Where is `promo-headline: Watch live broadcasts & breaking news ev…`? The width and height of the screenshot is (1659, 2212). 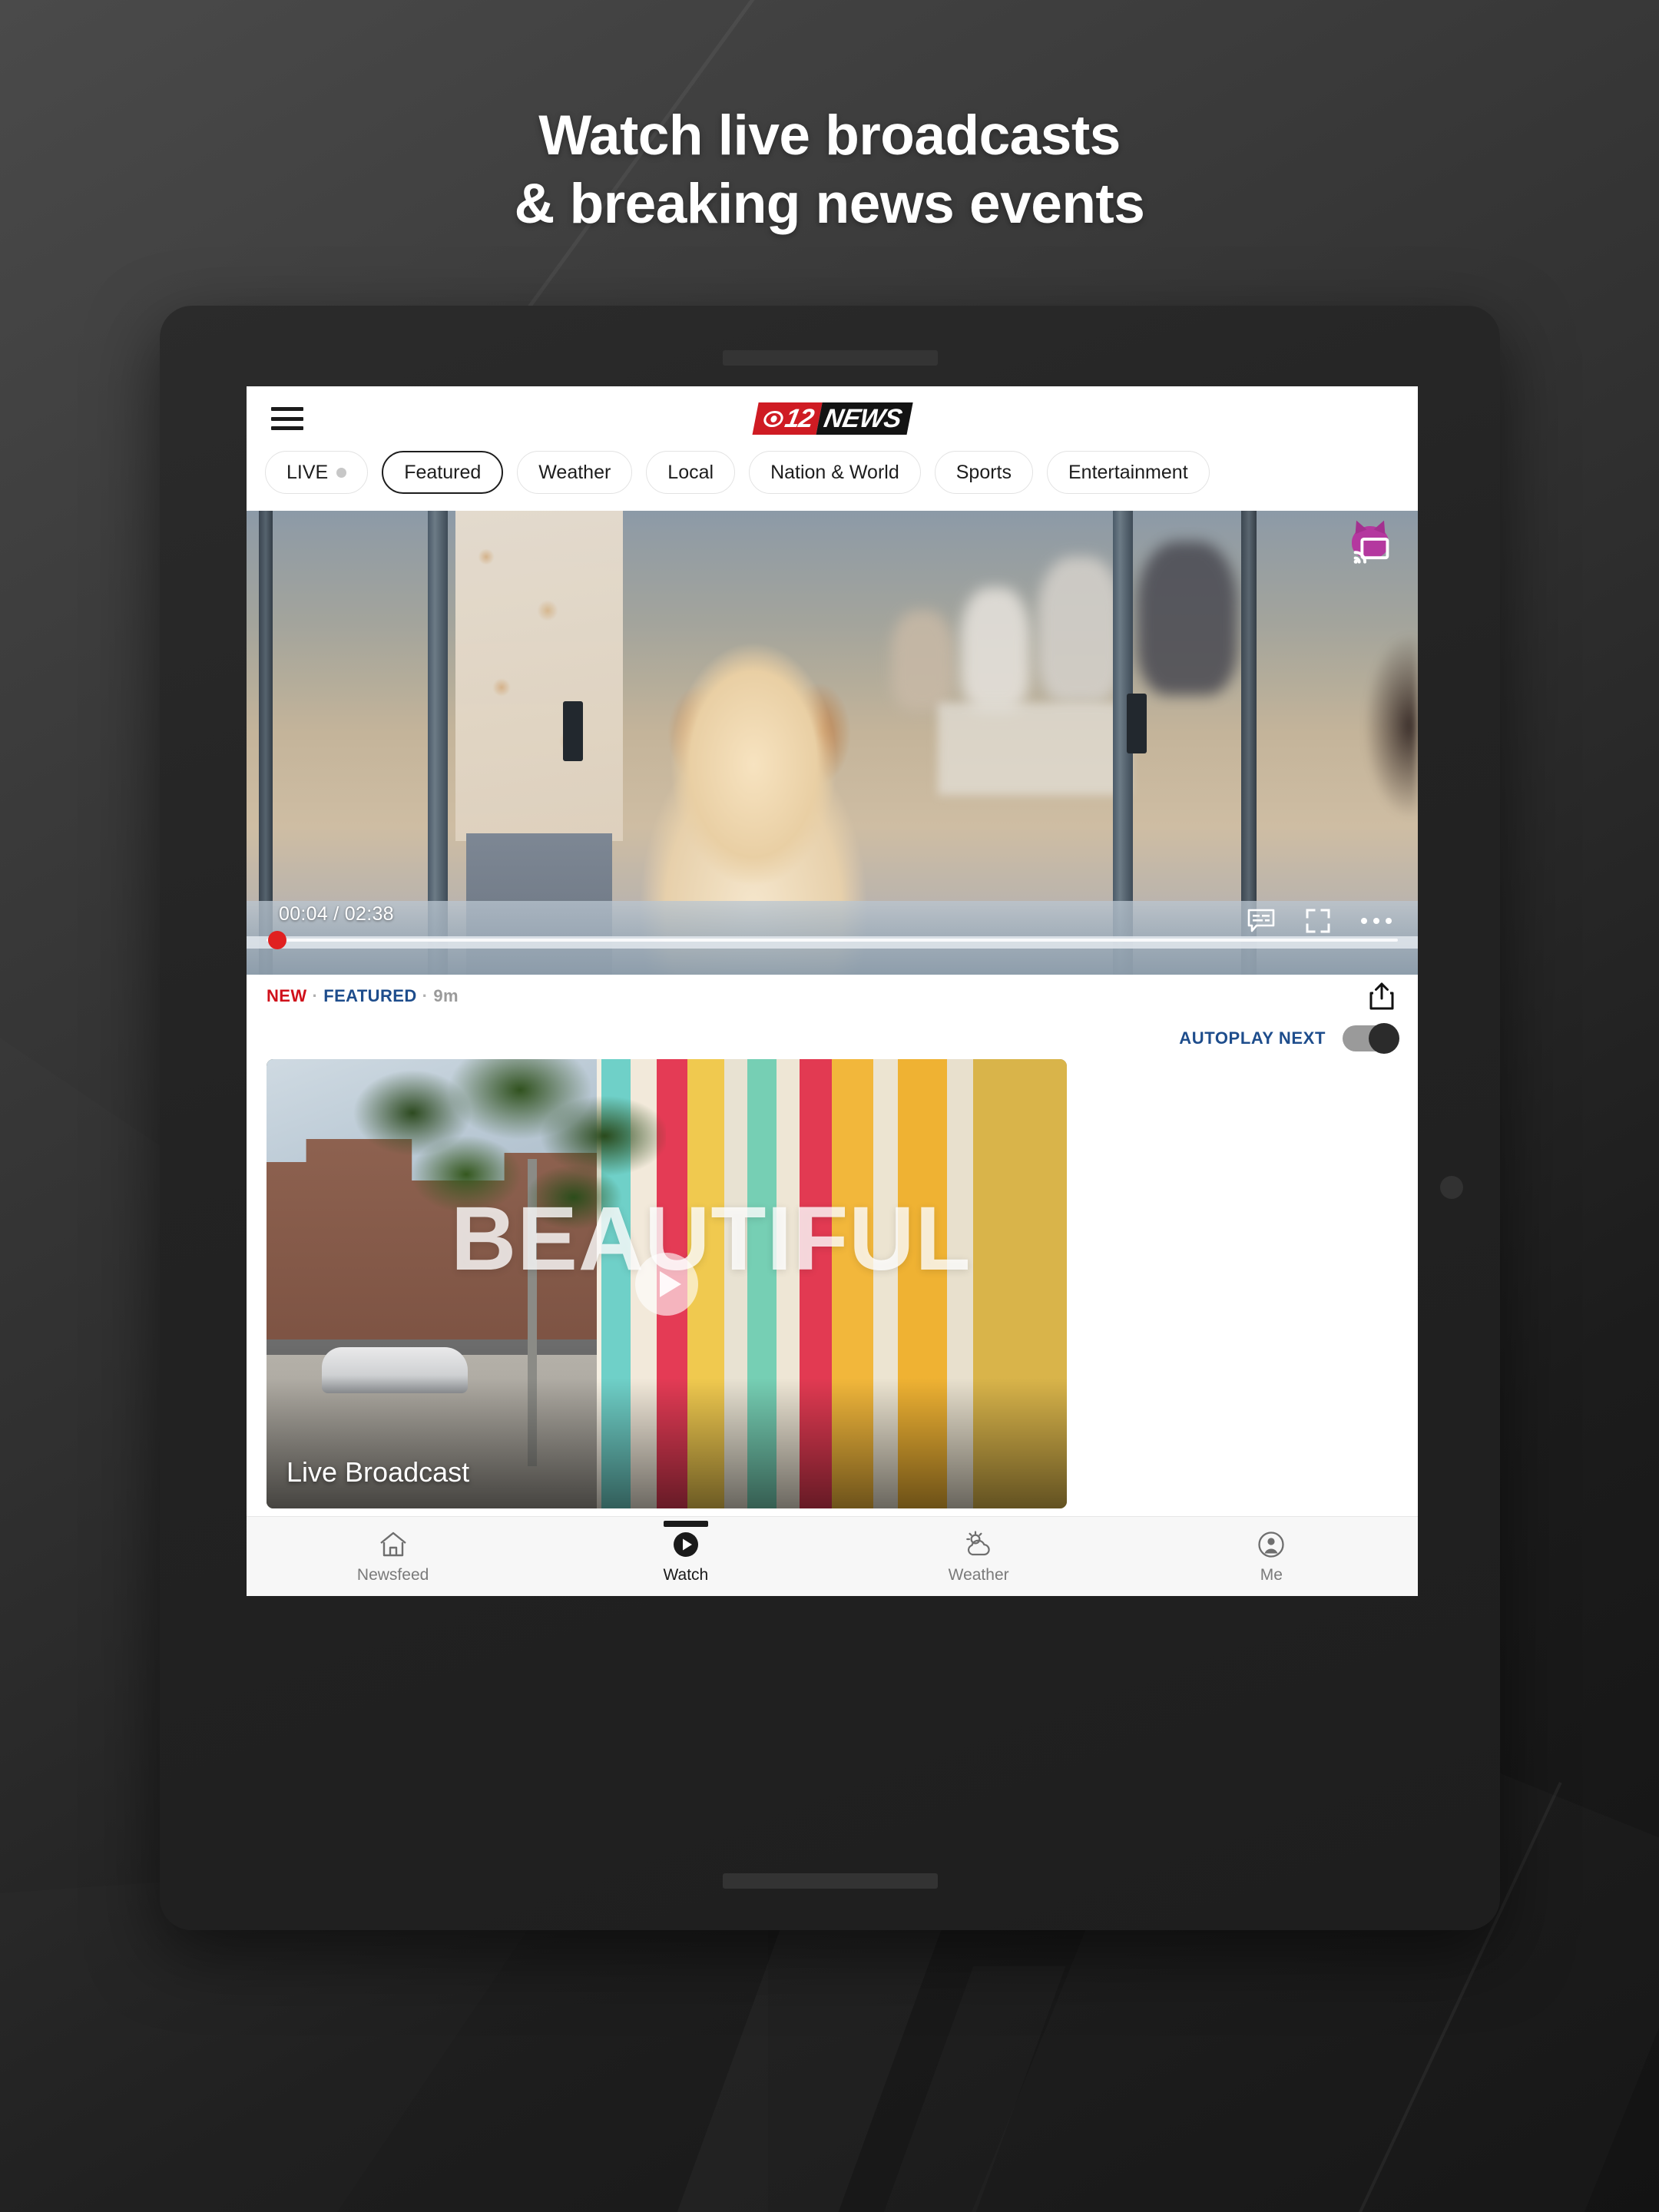
promo-headline: Watch live broadcasts & breaking news ev… is located at coordinates (829, 169).